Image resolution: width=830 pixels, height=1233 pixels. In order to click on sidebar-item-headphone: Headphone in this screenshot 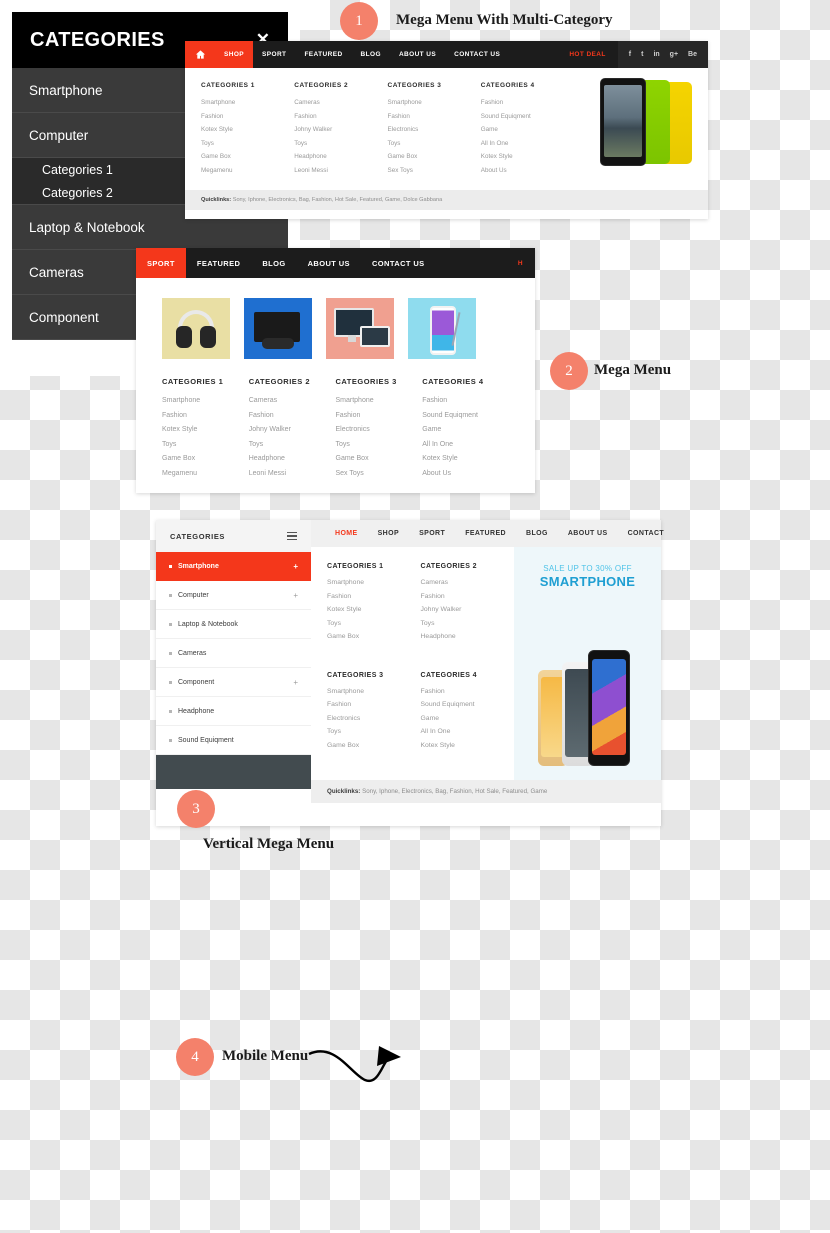, I will do `click(233, 711)`.